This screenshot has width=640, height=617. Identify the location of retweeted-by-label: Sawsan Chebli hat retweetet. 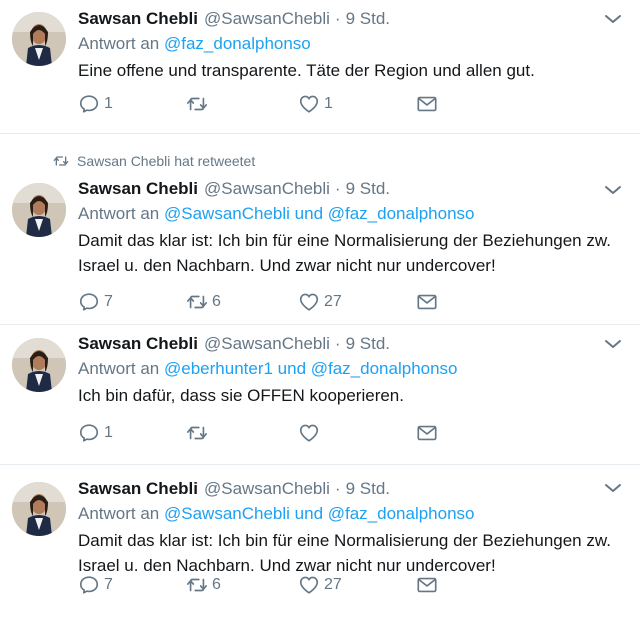
(166, 161).